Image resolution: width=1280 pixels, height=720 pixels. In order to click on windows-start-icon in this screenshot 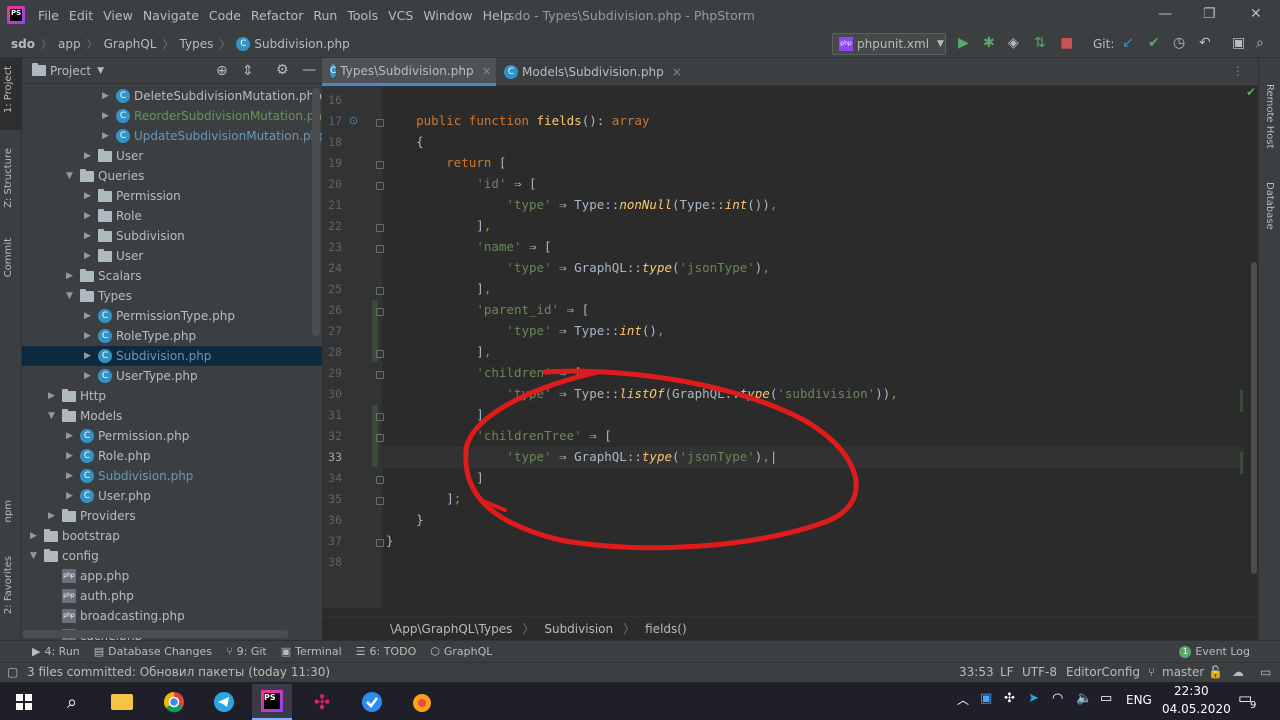, I will do `click(24, 702)`.